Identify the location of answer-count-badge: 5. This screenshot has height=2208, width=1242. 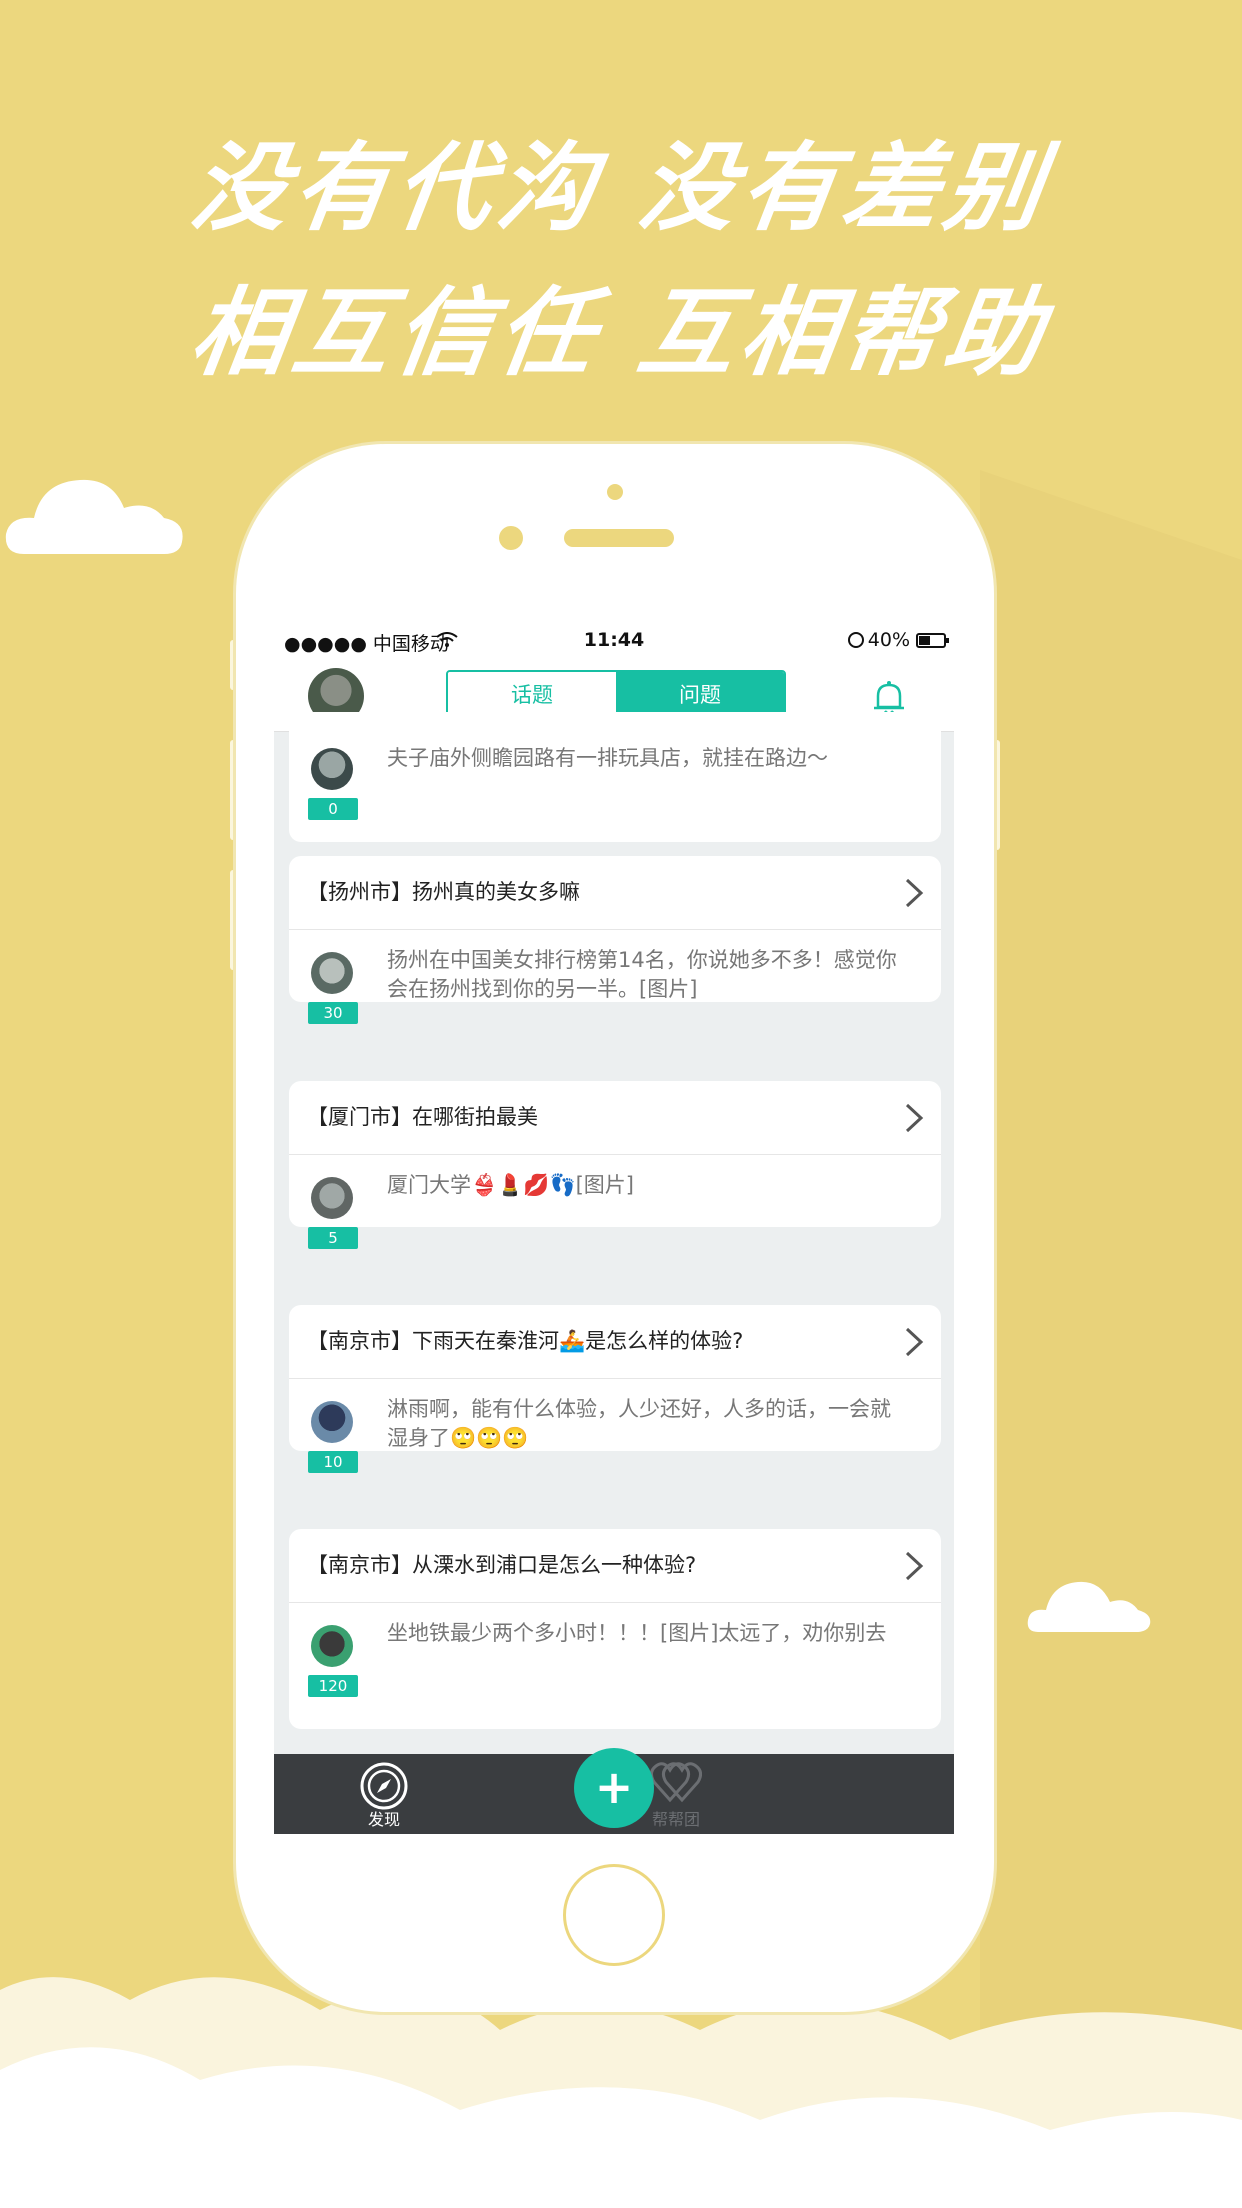
(333, 1238).